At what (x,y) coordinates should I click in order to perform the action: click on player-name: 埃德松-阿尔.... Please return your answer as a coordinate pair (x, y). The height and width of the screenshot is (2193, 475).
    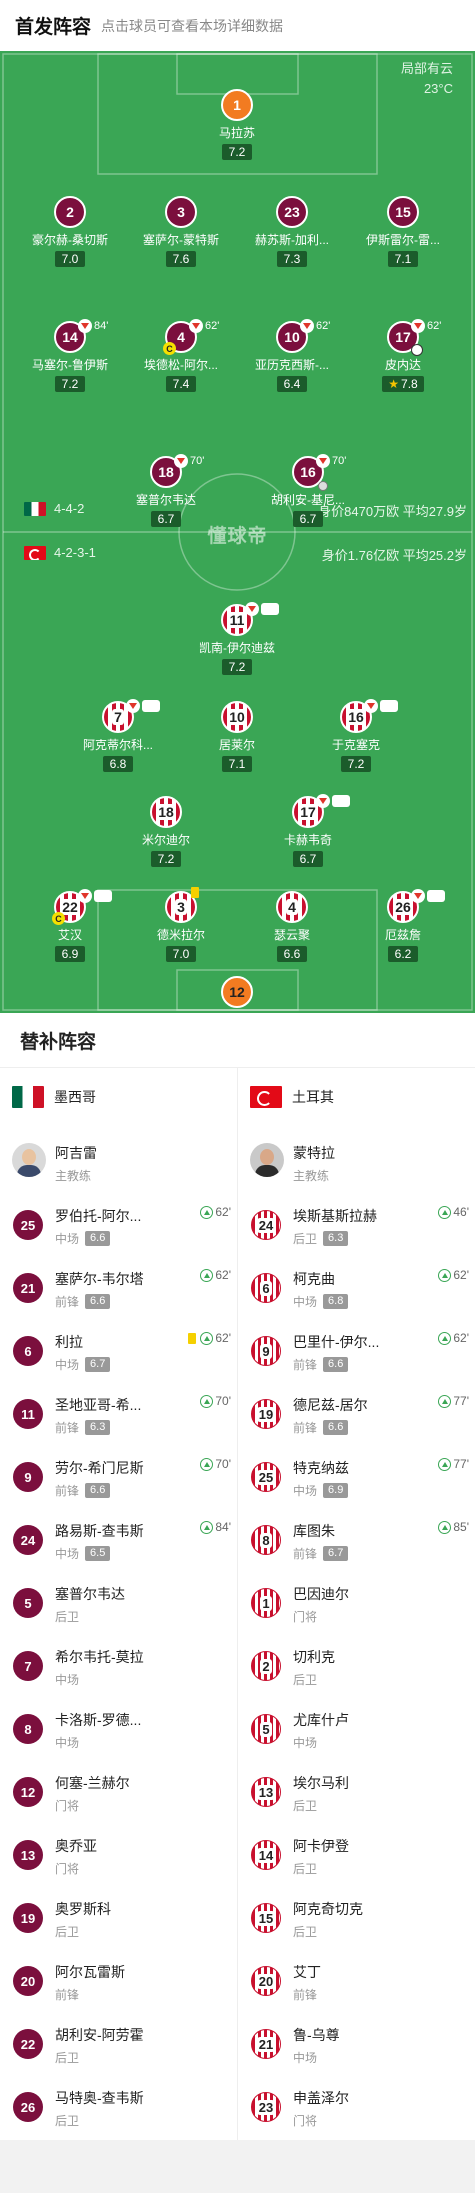
    Looking at the image, I should click on (181, 365).